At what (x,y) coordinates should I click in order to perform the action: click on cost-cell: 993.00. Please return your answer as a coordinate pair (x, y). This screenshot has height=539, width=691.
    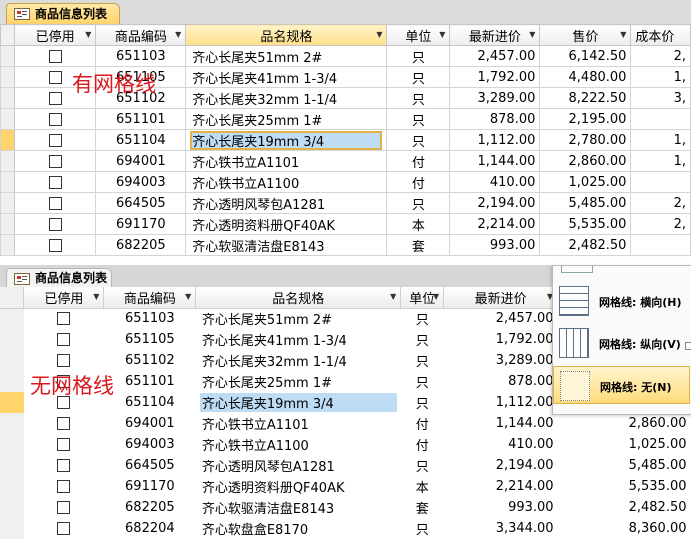
    Looking at the image, I should click on (495, 245).